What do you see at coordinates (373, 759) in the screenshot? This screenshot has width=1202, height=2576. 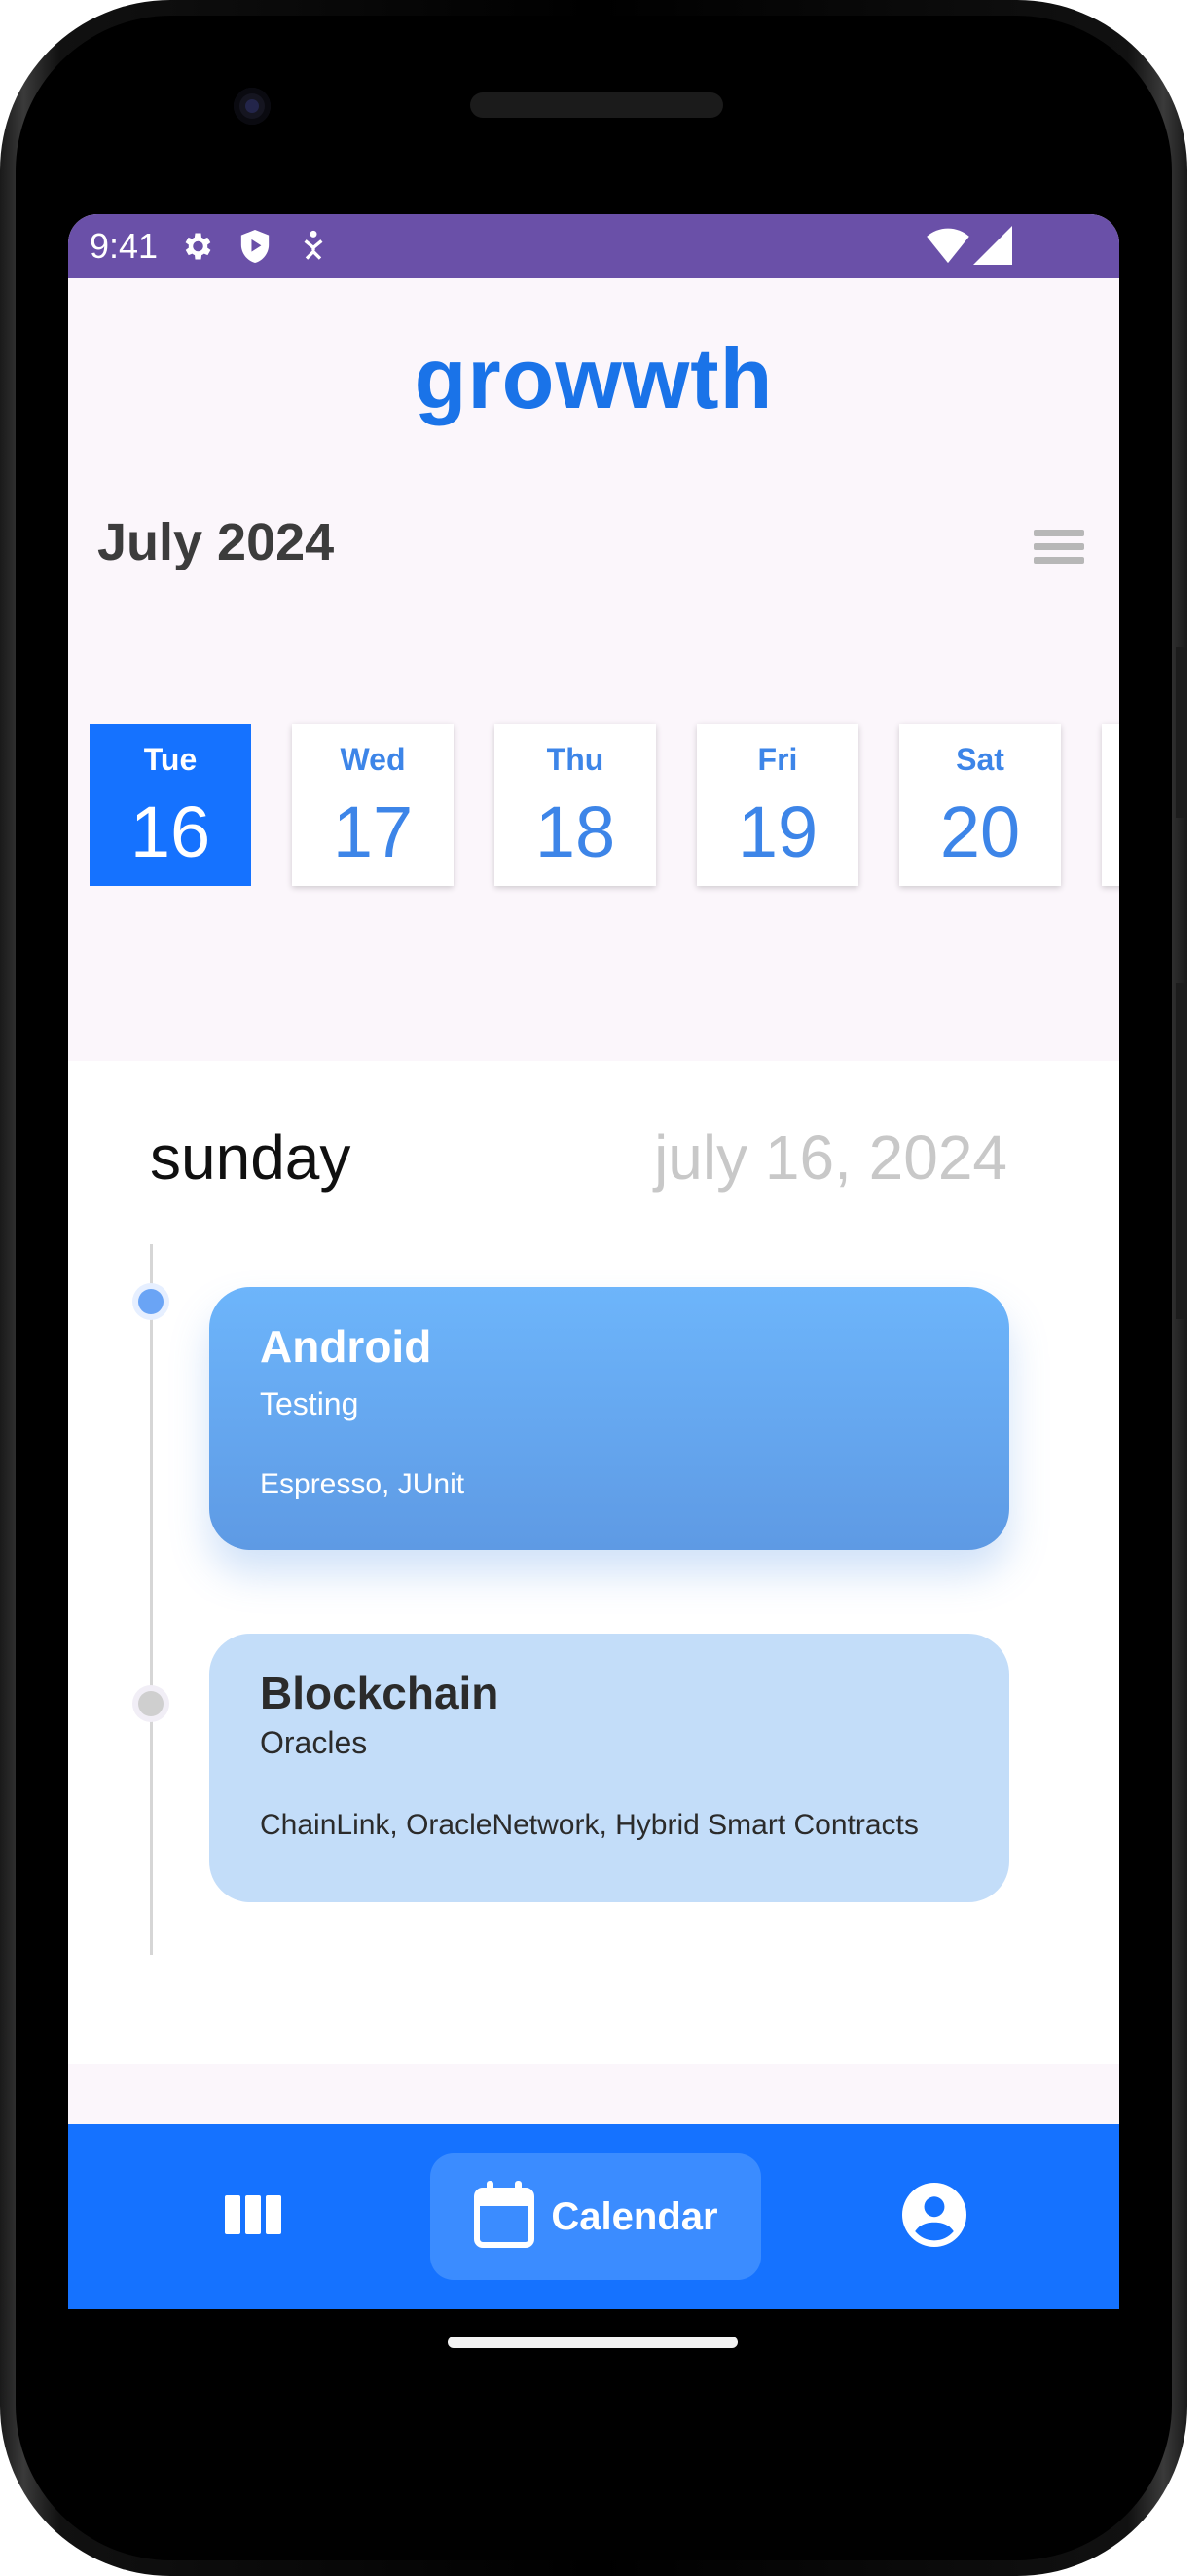 I see `day-name: Wed` at bounding box center [373, 759].